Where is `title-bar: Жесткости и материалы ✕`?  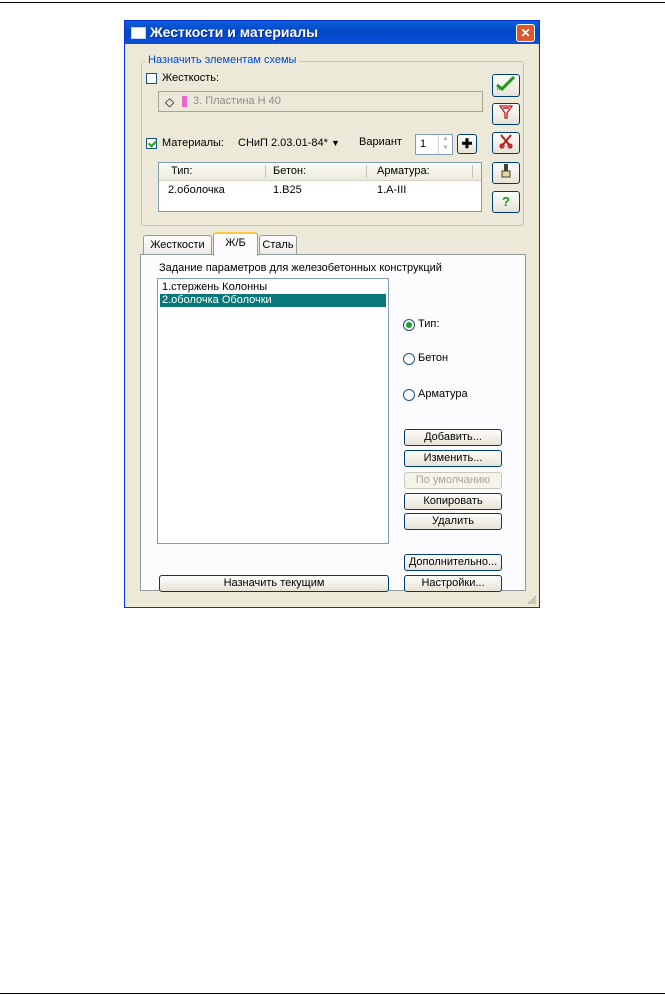 title-bar: Жесткости и материалы ✕ is located at coordinates (332, 32).